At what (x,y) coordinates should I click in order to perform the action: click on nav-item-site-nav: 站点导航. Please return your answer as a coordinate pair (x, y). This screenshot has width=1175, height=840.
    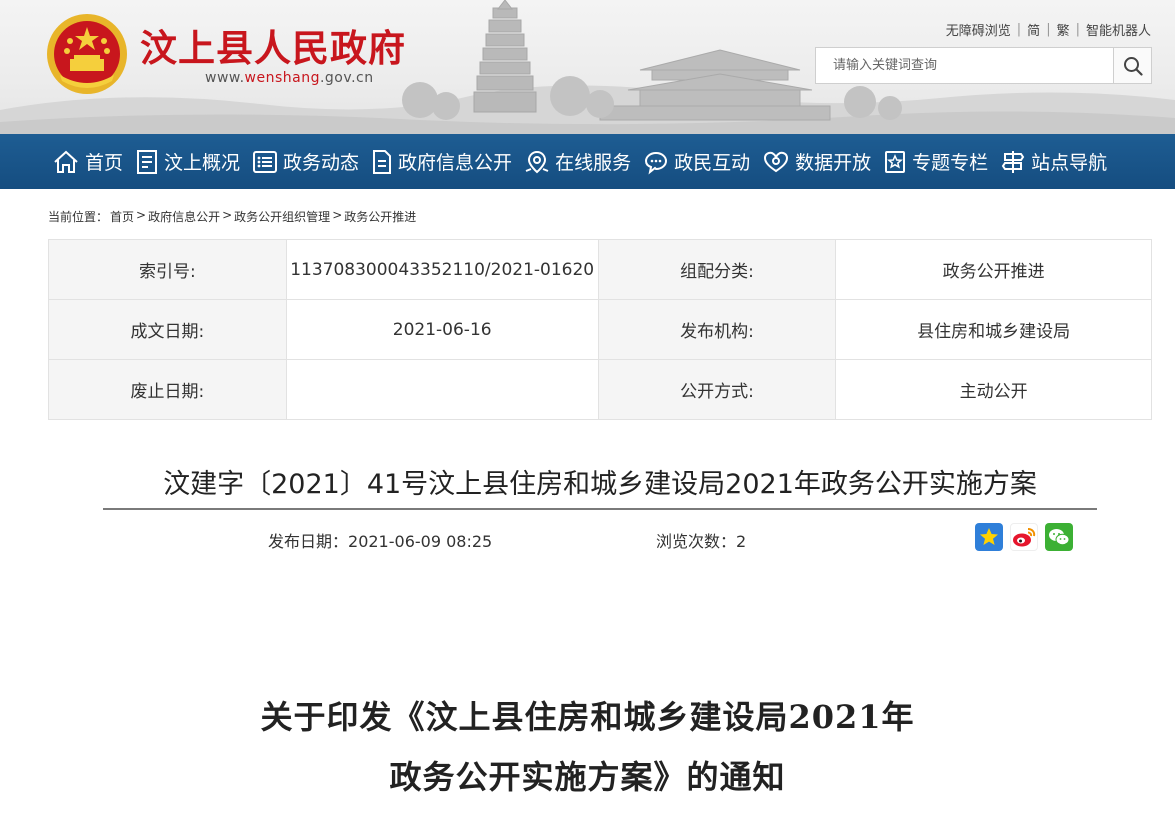
    Looking at the image, I should click on (1053, 161).